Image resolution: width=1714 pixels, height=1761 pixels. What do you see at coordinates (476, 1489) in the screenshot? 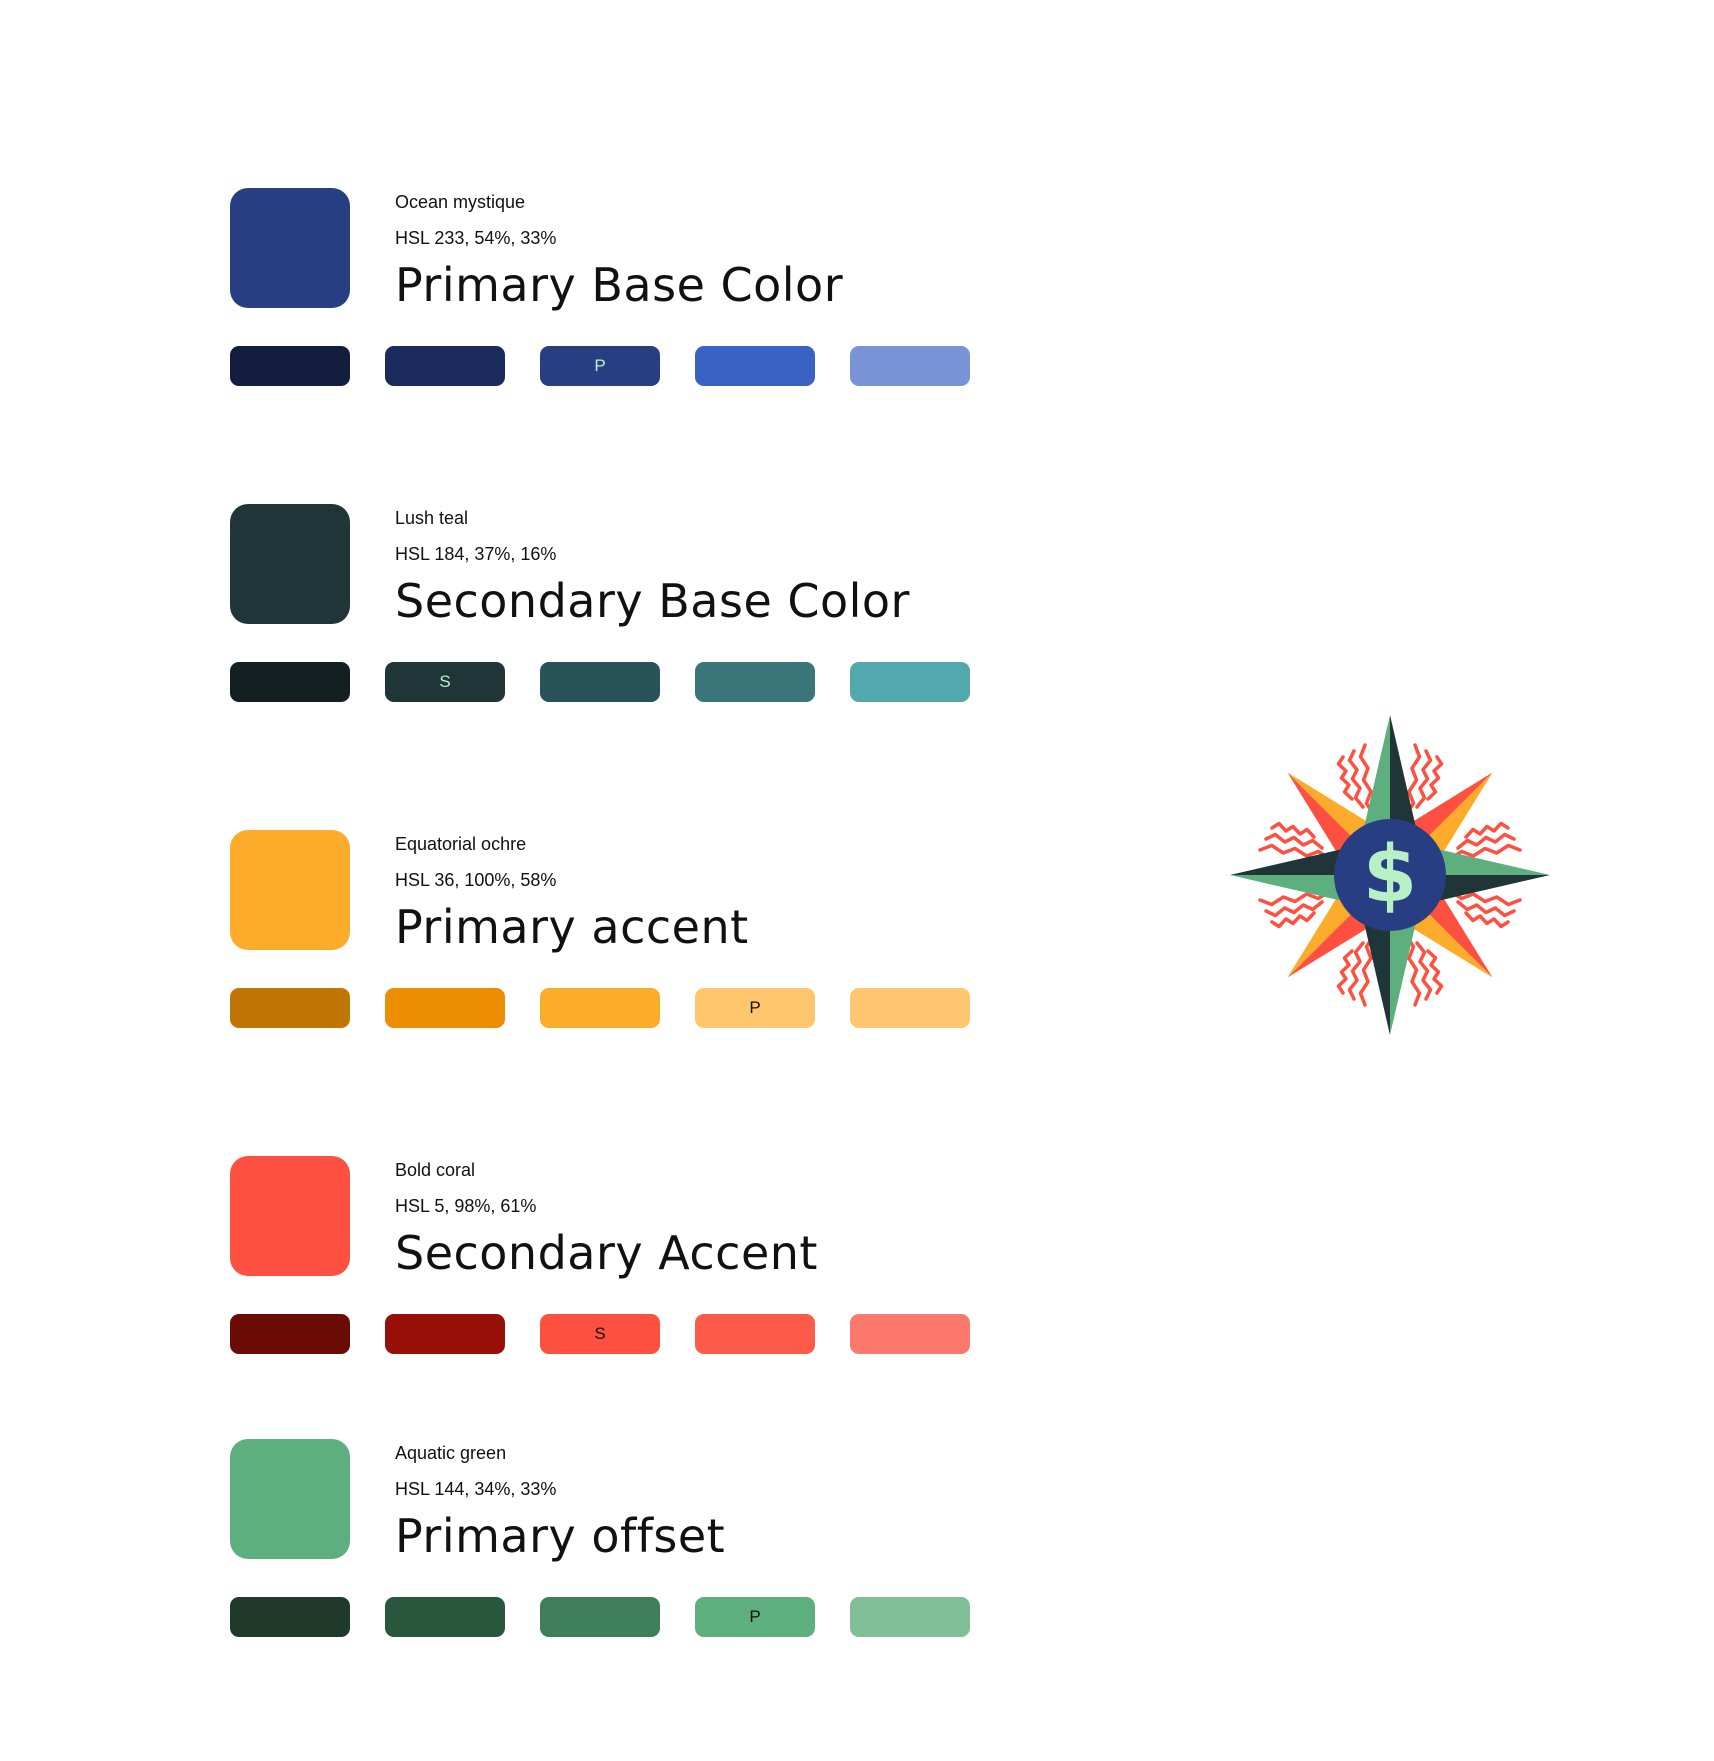
I see `color-hsl-value: HSL 144, 34%, 33%` at bounding box center [476, 1489].